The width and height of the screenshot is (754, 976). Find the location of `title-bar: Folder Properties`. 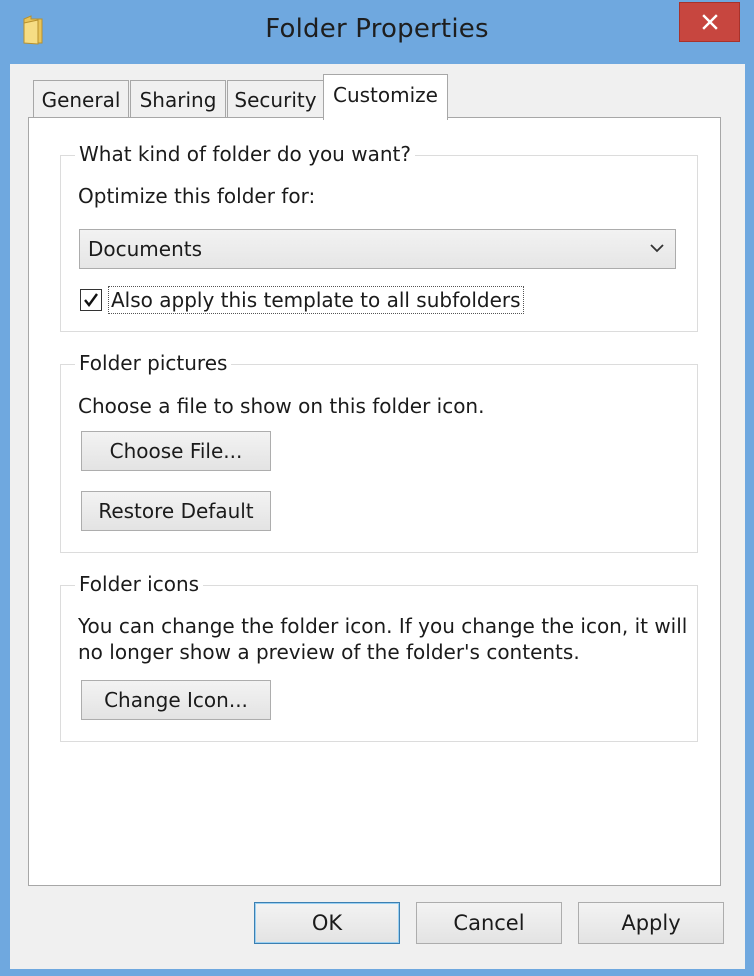

title-bar: Folder Properties is located at coordinates (377, 32).